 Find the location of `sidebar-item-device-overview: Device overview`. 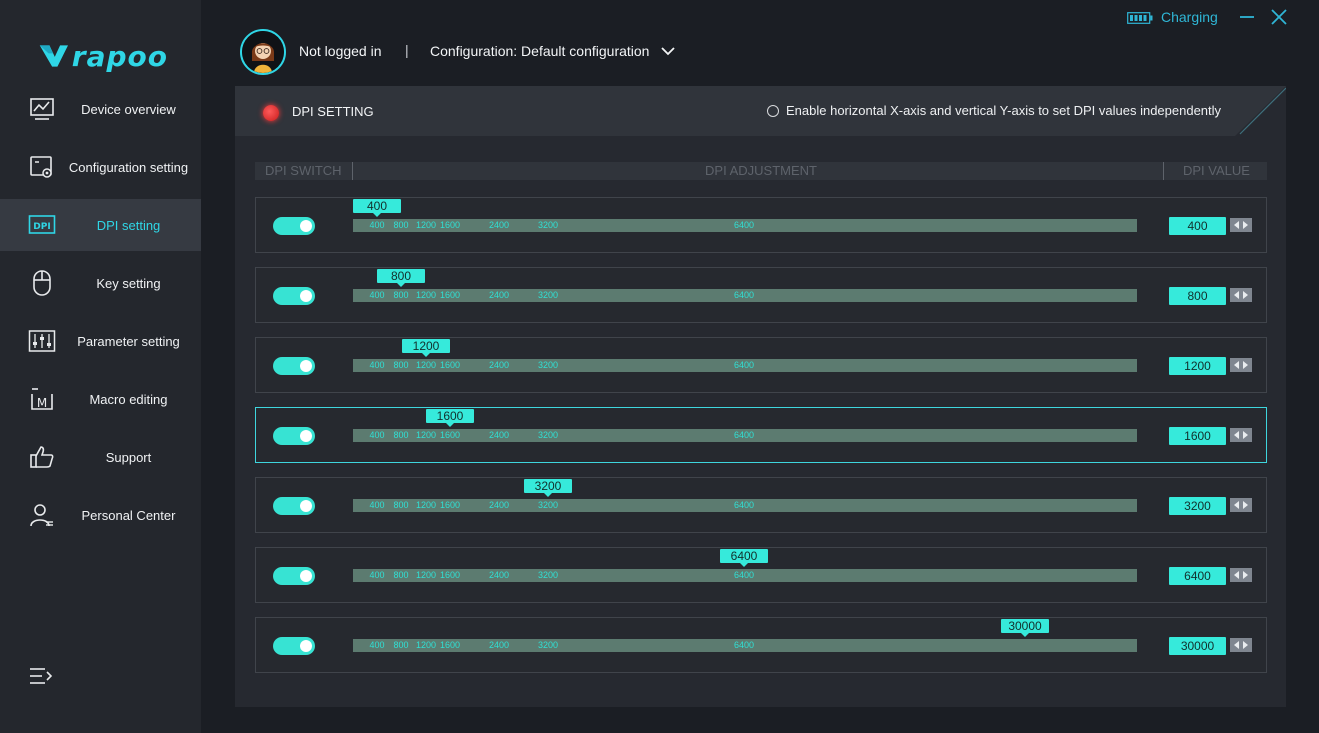

sidebar-item-device-overview: Device overview is located at coordinates (100, 109).